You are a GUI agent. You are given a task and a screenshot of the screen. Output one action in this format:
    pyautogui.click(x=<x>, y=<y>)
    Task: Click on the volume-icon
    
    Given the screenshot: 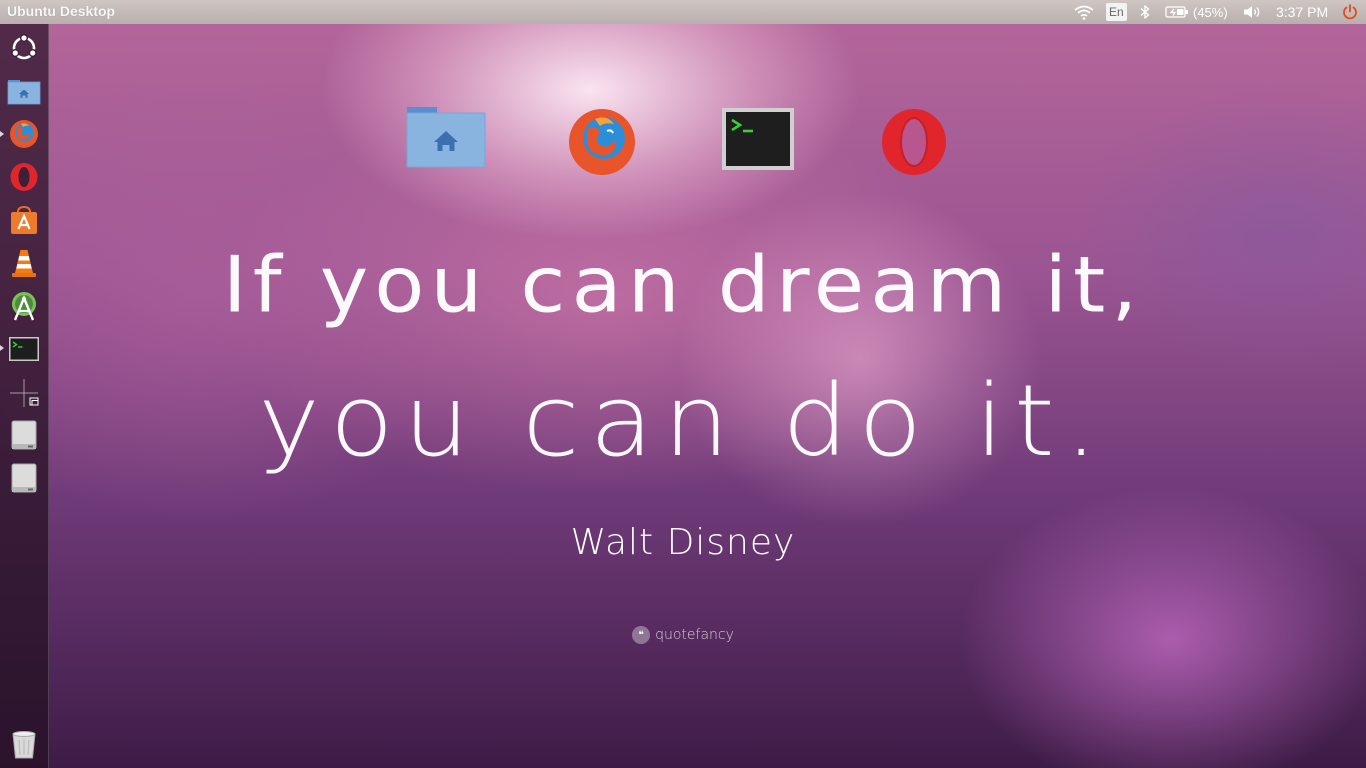 What is the action you would take?
    pyautogui.click(x=1253, y=12)
    